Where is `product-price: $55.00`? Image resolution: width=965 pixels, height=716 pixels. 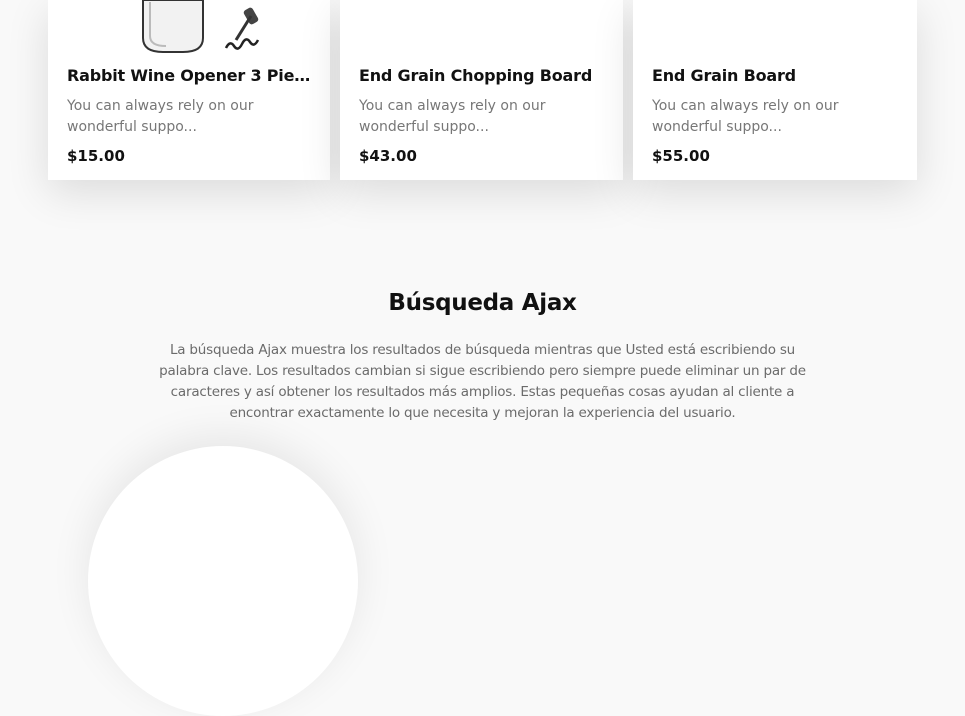 product-price: $55.00 is located at coordinates (681, 156).